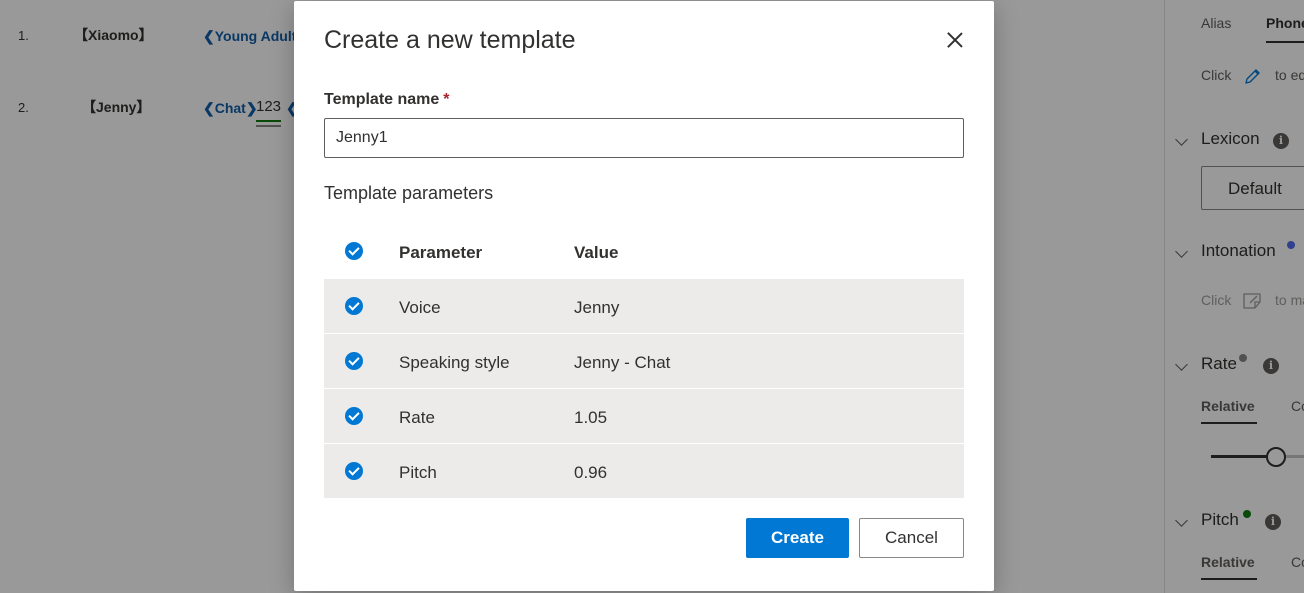 The width and height of the screenshot is (1304, 593). What do you see at coordinates (382, 99) in the screenshot?
I see `template-name-label-text: Template name` at bounding box center [382, 99].